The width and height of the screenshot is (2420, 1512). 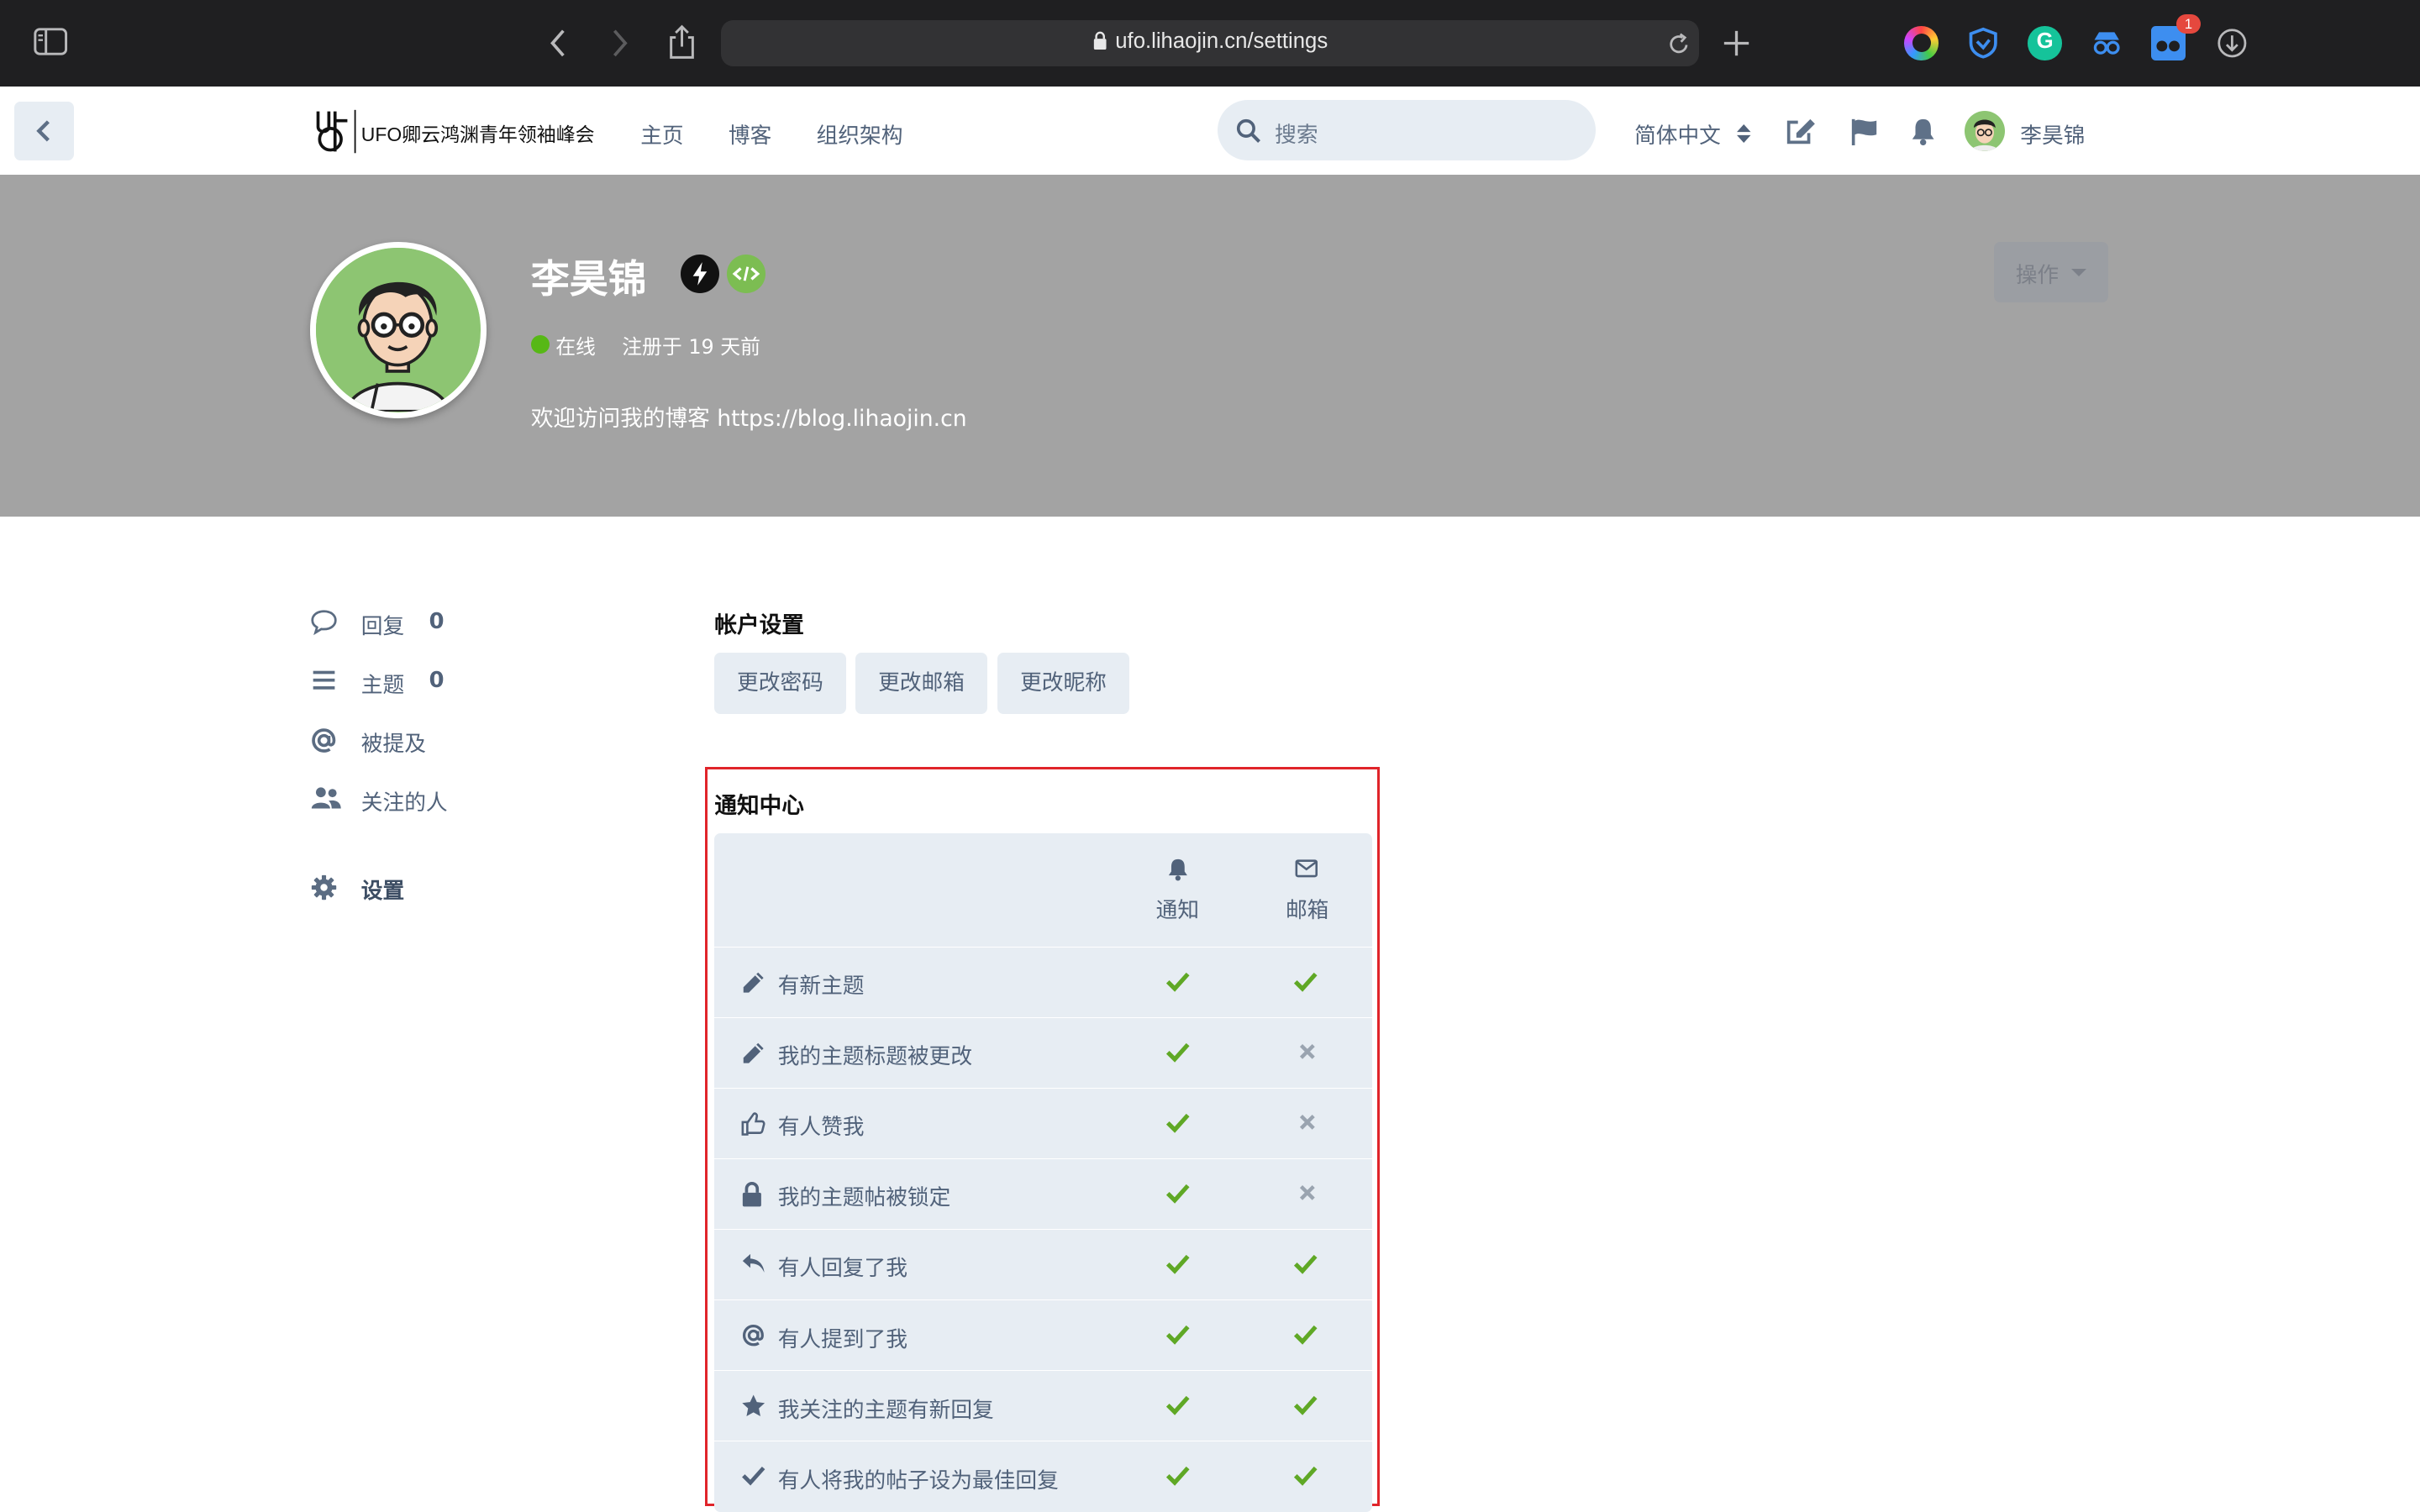 I want to click on profile-avatar, so click(x=398, y=330).